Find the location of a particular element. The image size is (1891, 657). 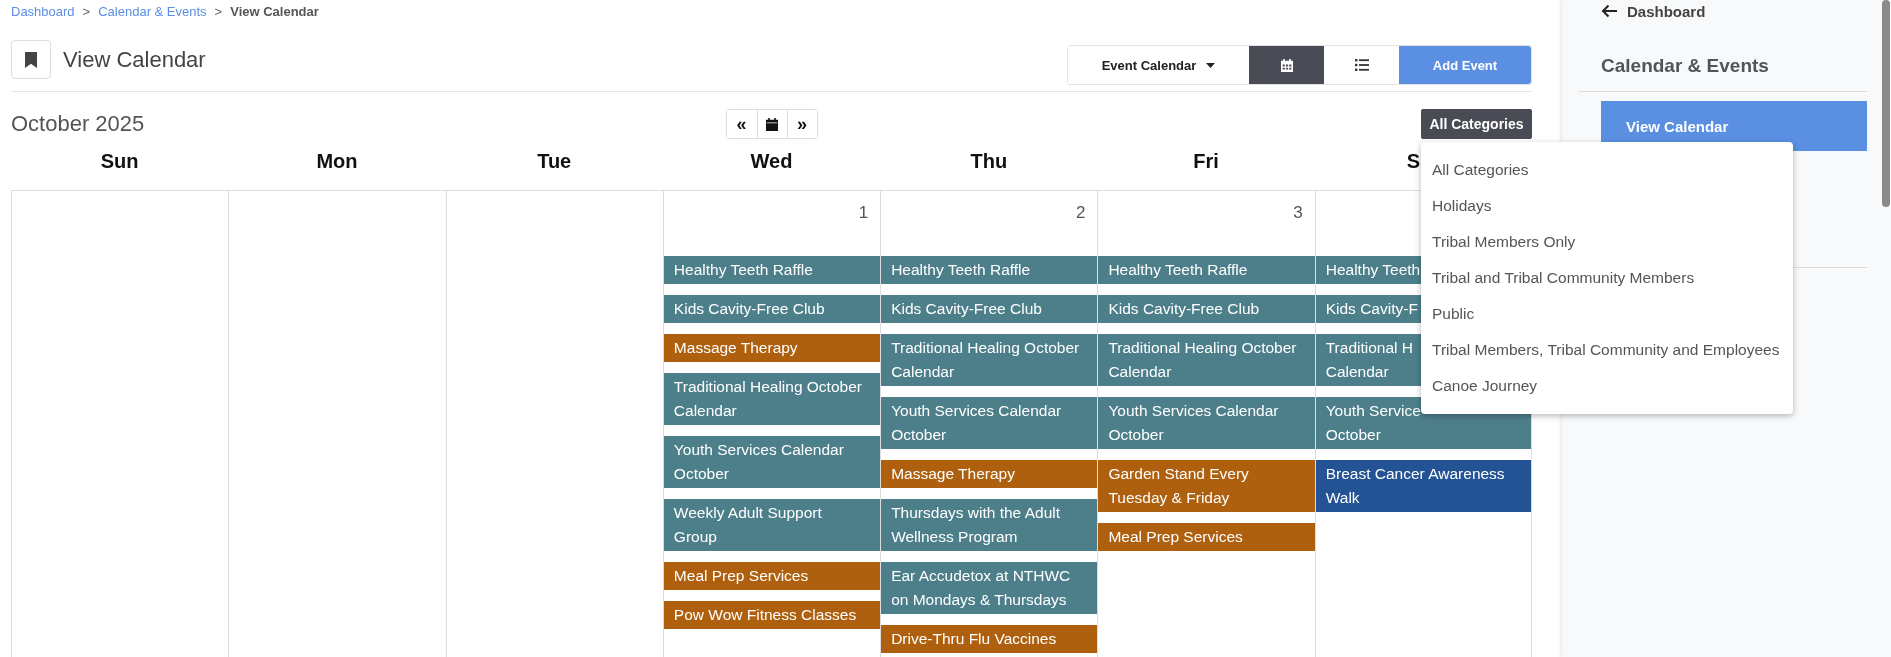

weekday-header: Sun is located at coordinates (119, 161).